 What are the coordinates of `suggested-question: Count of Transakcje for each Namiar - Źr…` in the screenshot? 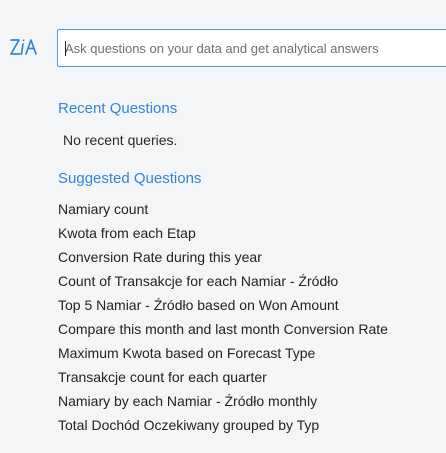 It's located at (223, 281).